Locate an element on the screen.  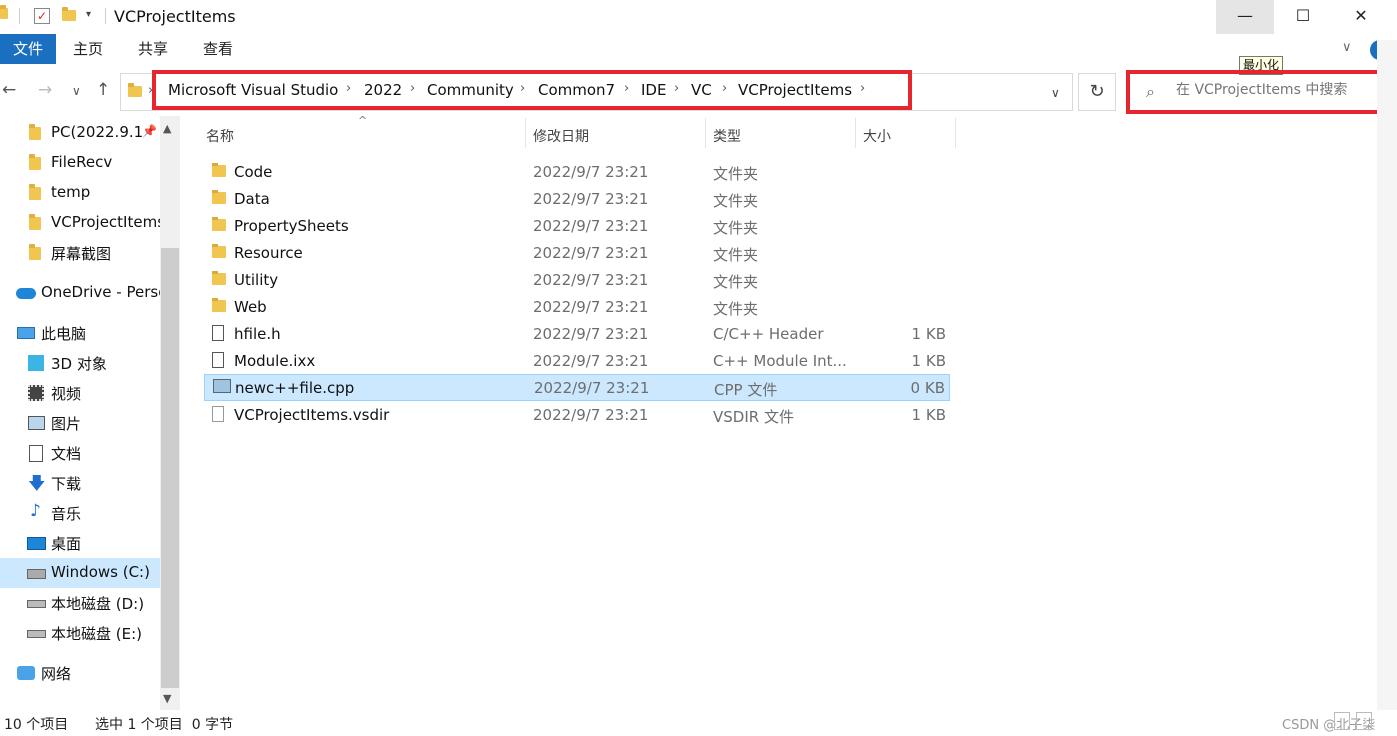
table-row: PropertySheets 2022/9/7 23:21 文件夹 is located at coordinates (577, 226).